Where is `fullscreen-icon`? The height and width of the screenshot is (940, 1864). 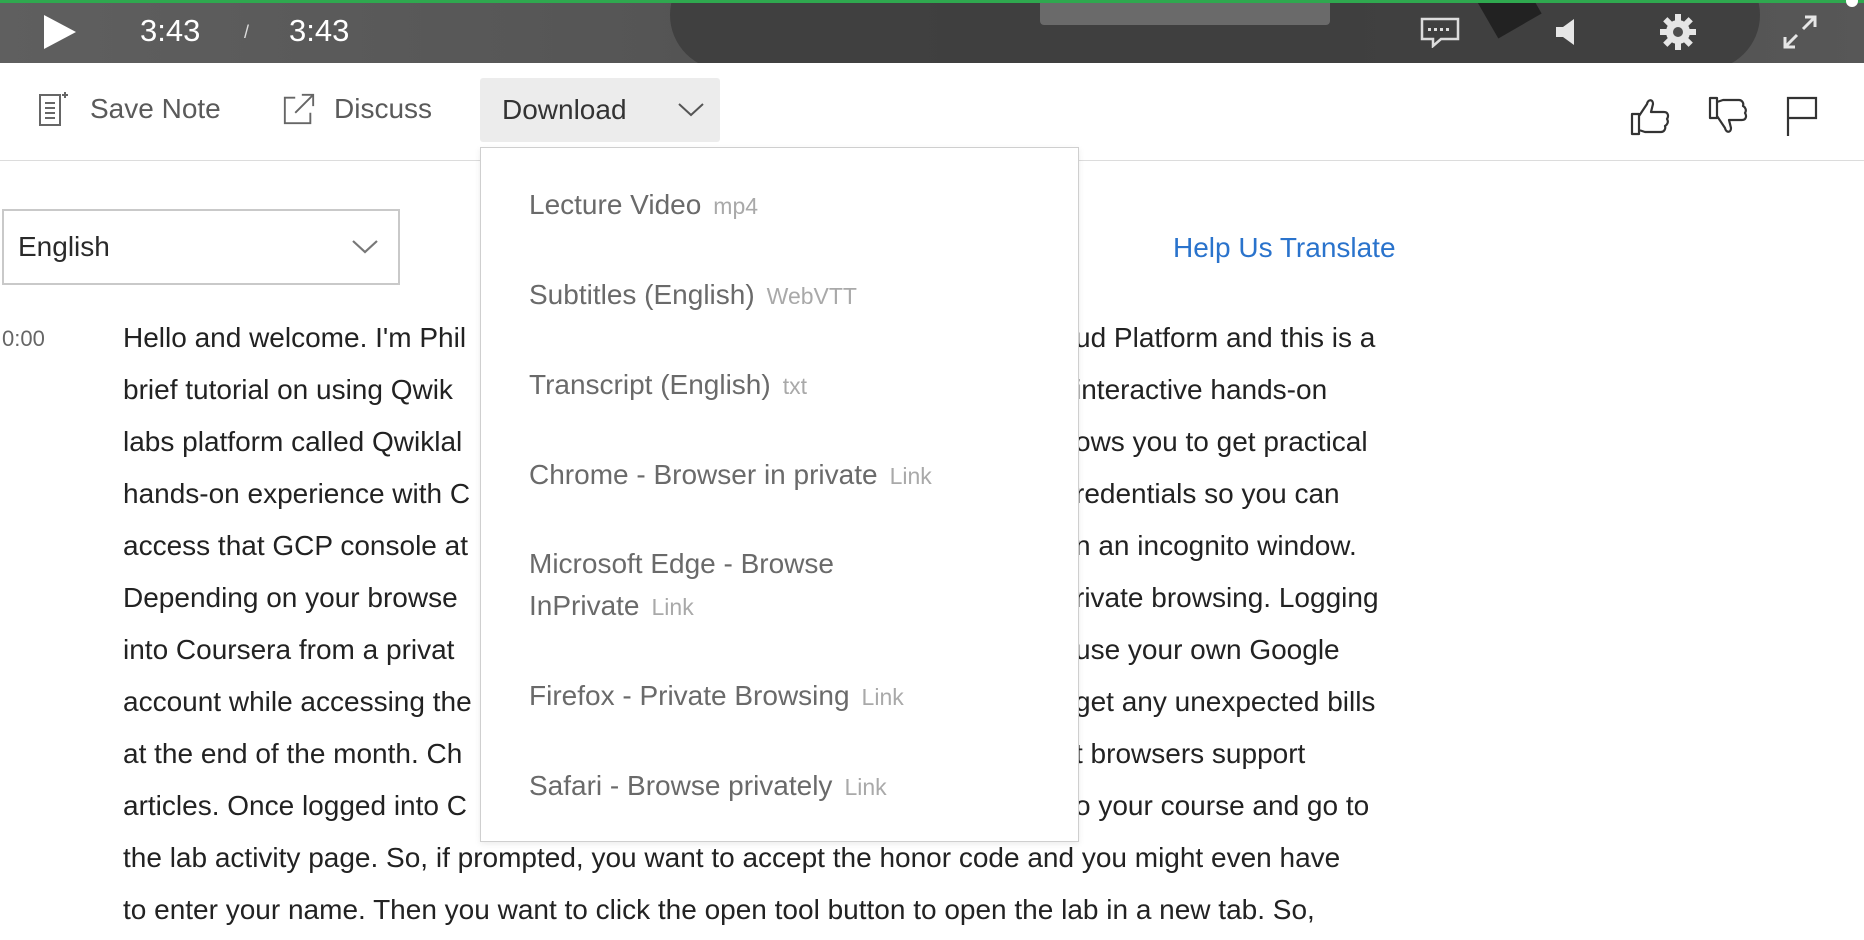 fullscreen-icon is located at coordinates (1800, 32).